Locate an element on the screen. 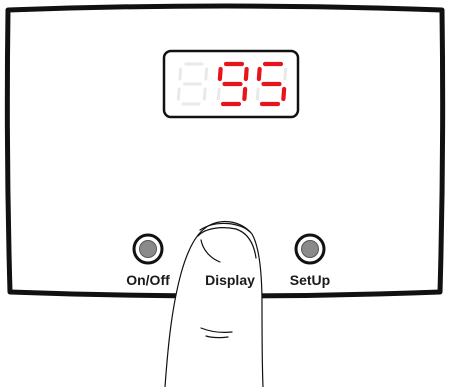 This screenshot has height=387, width=450. digit-2-segment-c is located at coordinates (245, 94).